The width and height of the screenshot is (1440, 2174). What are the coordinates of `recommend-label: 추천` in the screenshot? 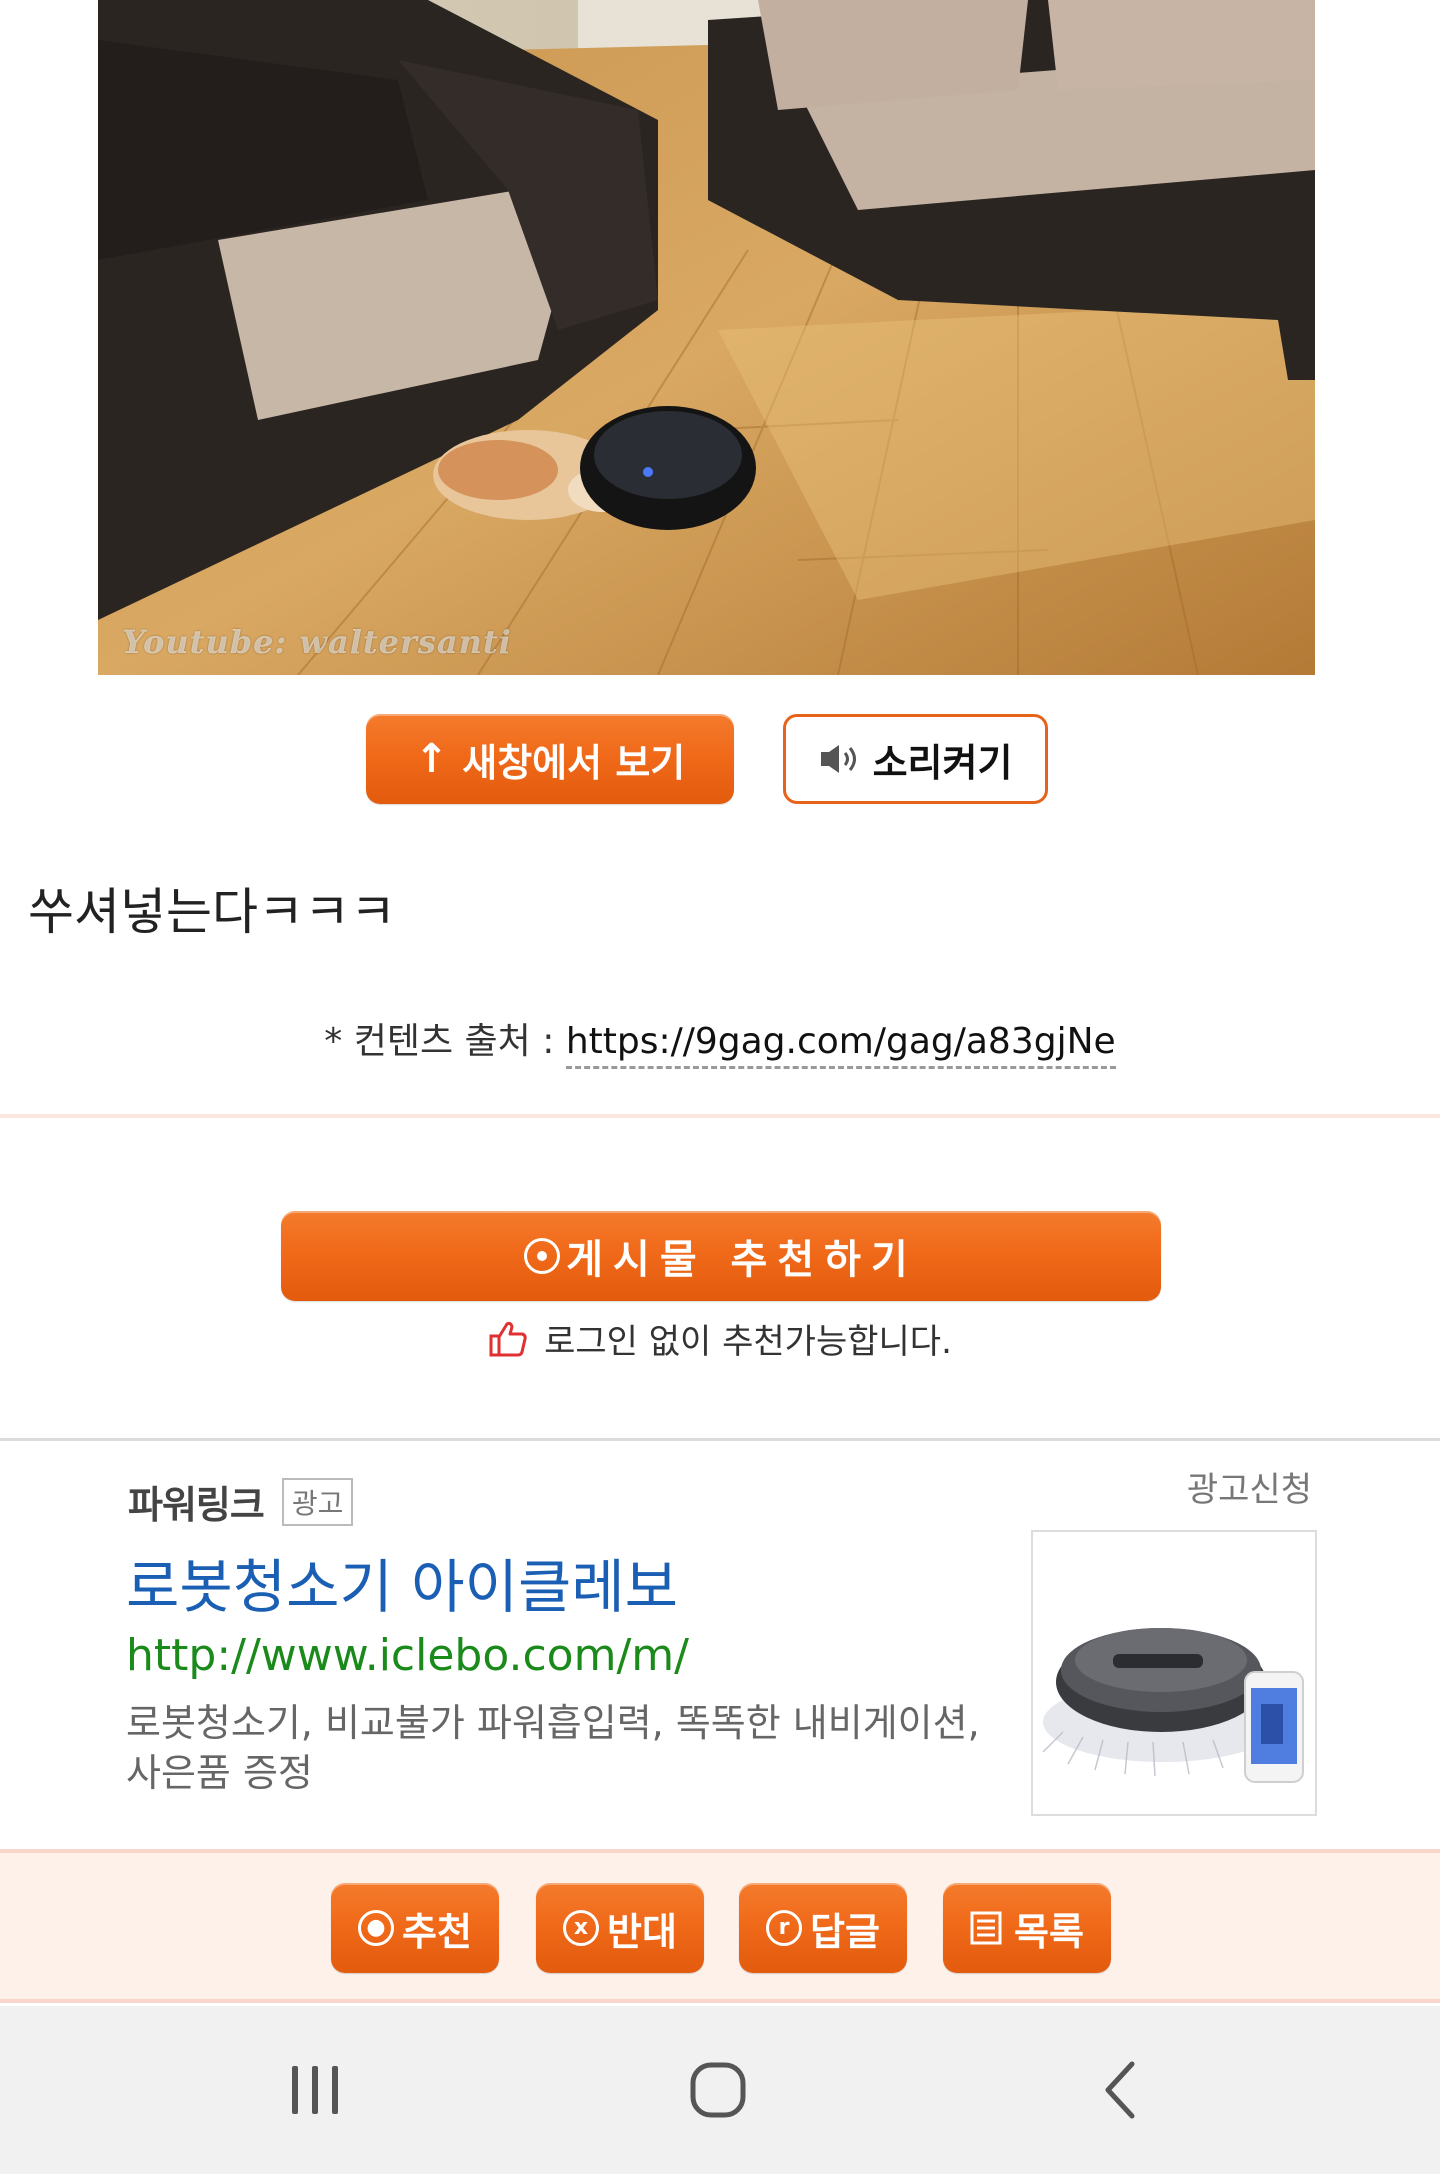 It's located at (437, 1931).